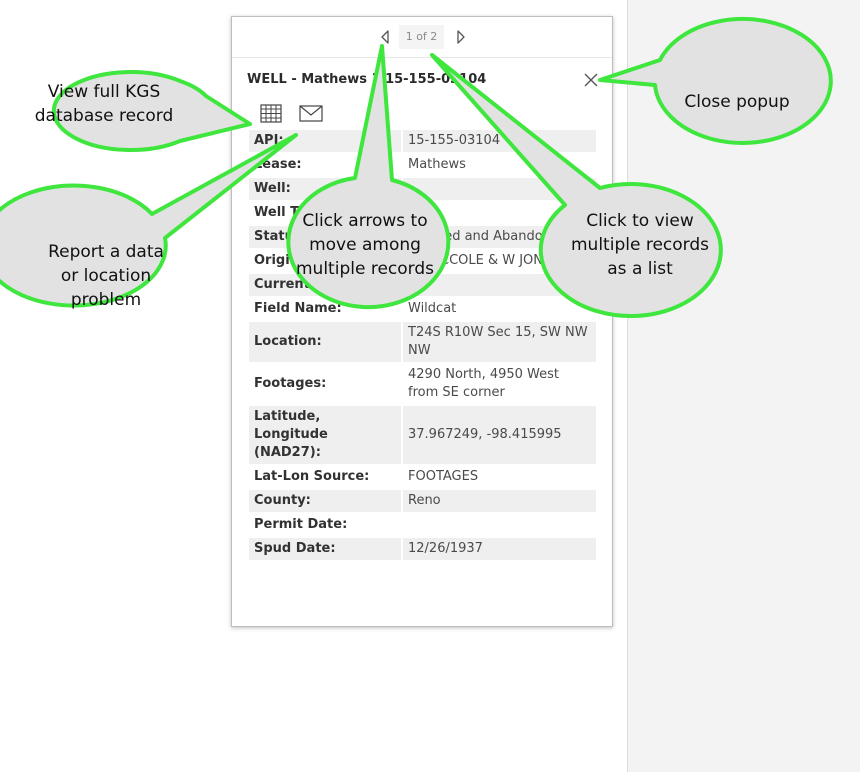  I want to click on callout-close-bubble, so click(715, 80).